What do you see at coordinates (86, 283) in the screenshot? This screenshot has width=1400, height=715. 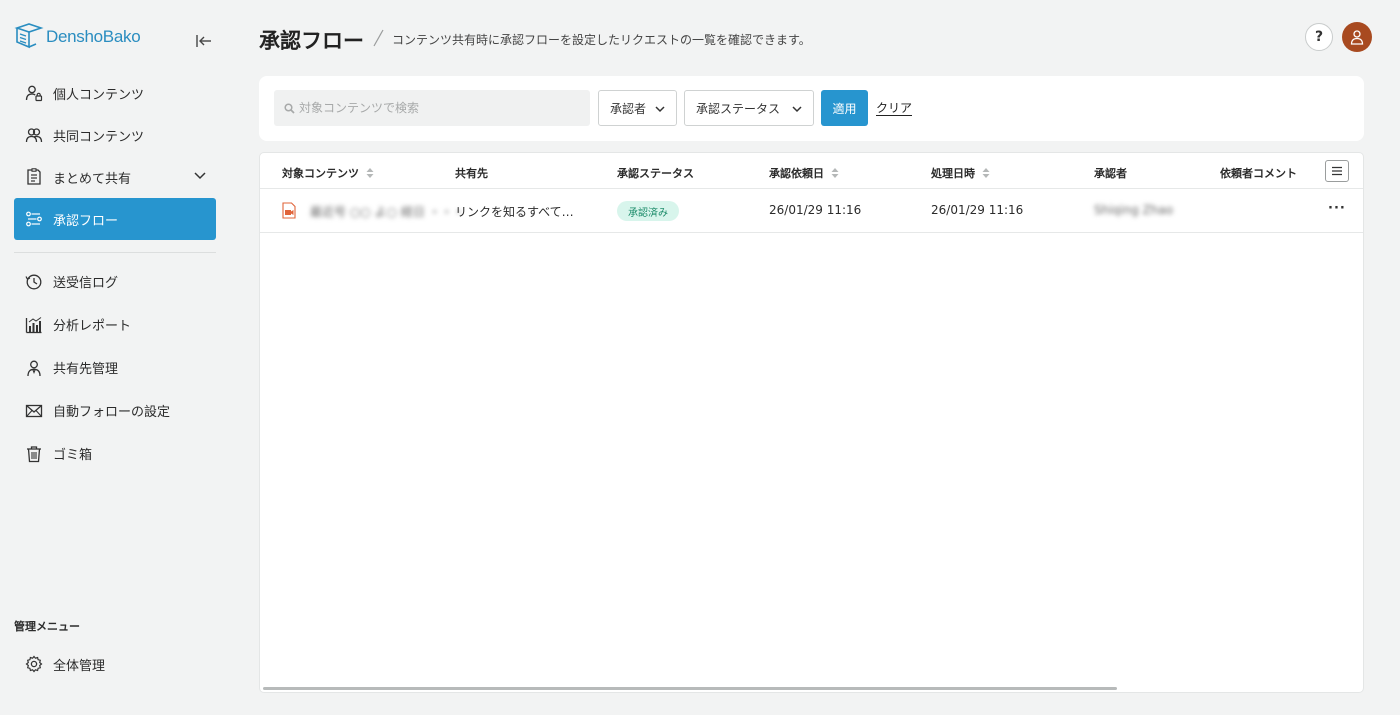 I see `sidebar-item-label: 送受信ログ` at bounding box center [86, 283].